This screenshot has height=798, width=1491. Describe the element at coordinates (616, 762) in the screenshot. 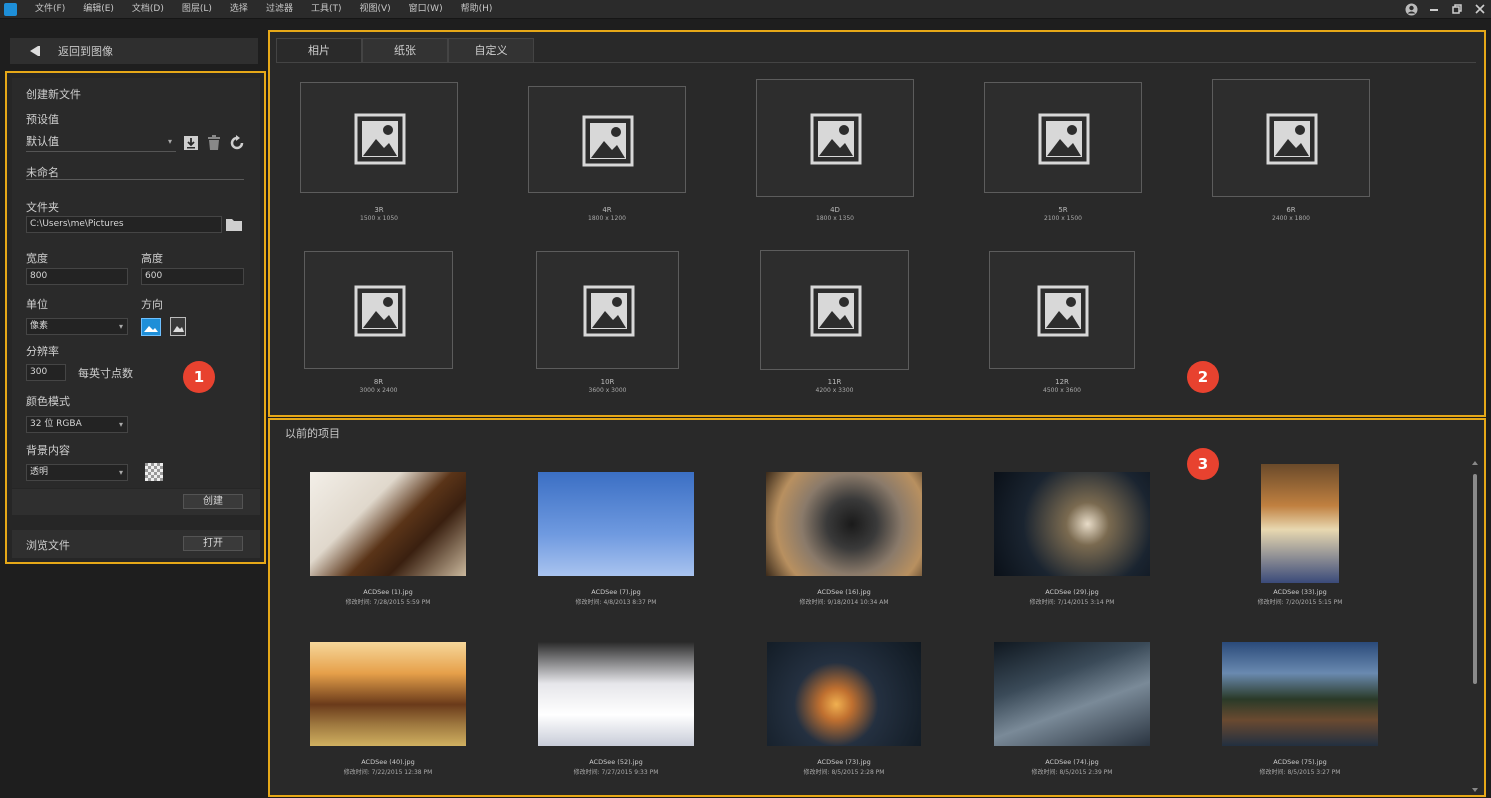

I see `recent-file-name: ACDSee (52).jpg` at that location.